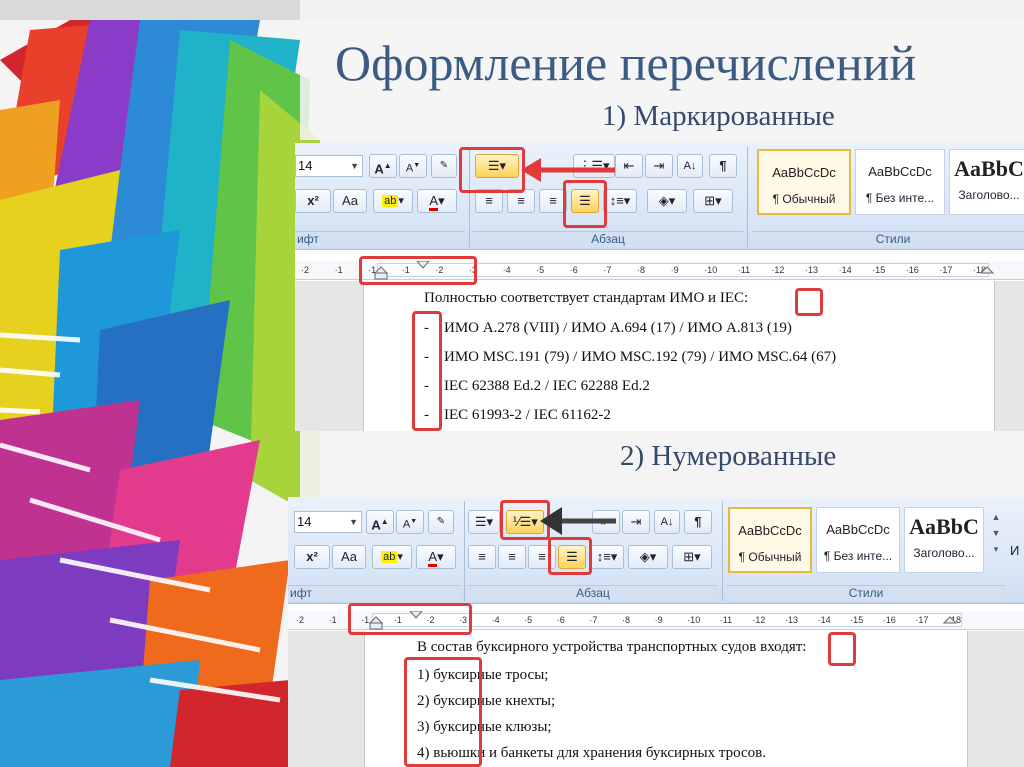 The width and height of the screenshot is (1024, 767). I want to click on list-item: IEC 62388 Ed.2 / IEC 62288 Ed.2, so click(547, 386).